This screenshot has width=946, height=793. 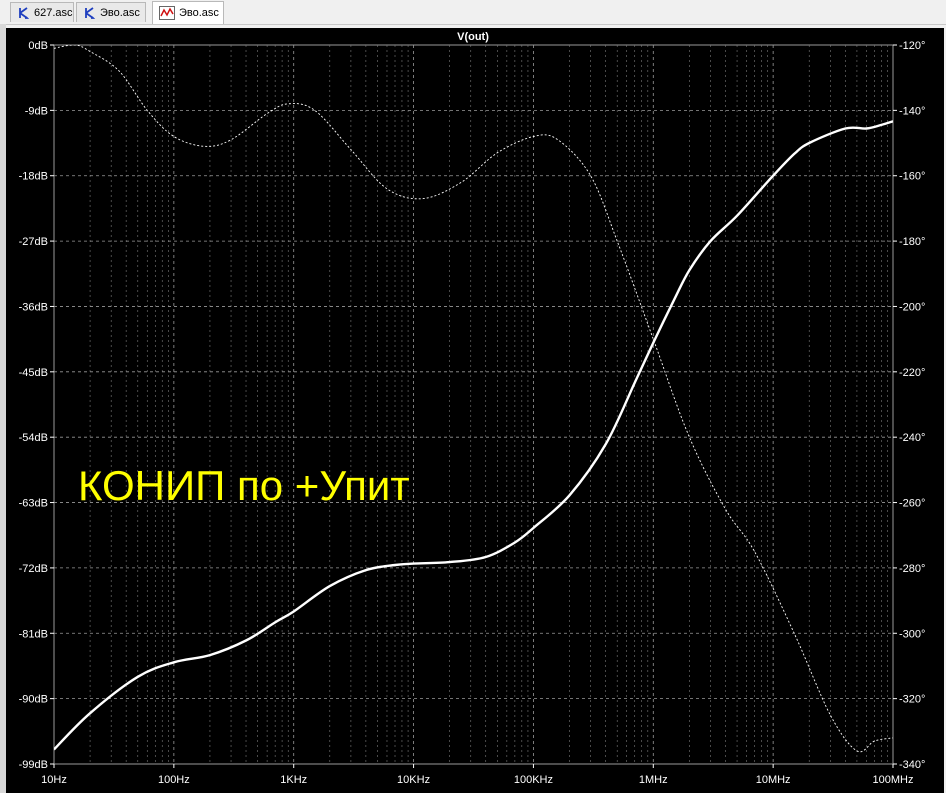 I want to click on y-right-tick-label: -300°, so click(x=912, y=634).